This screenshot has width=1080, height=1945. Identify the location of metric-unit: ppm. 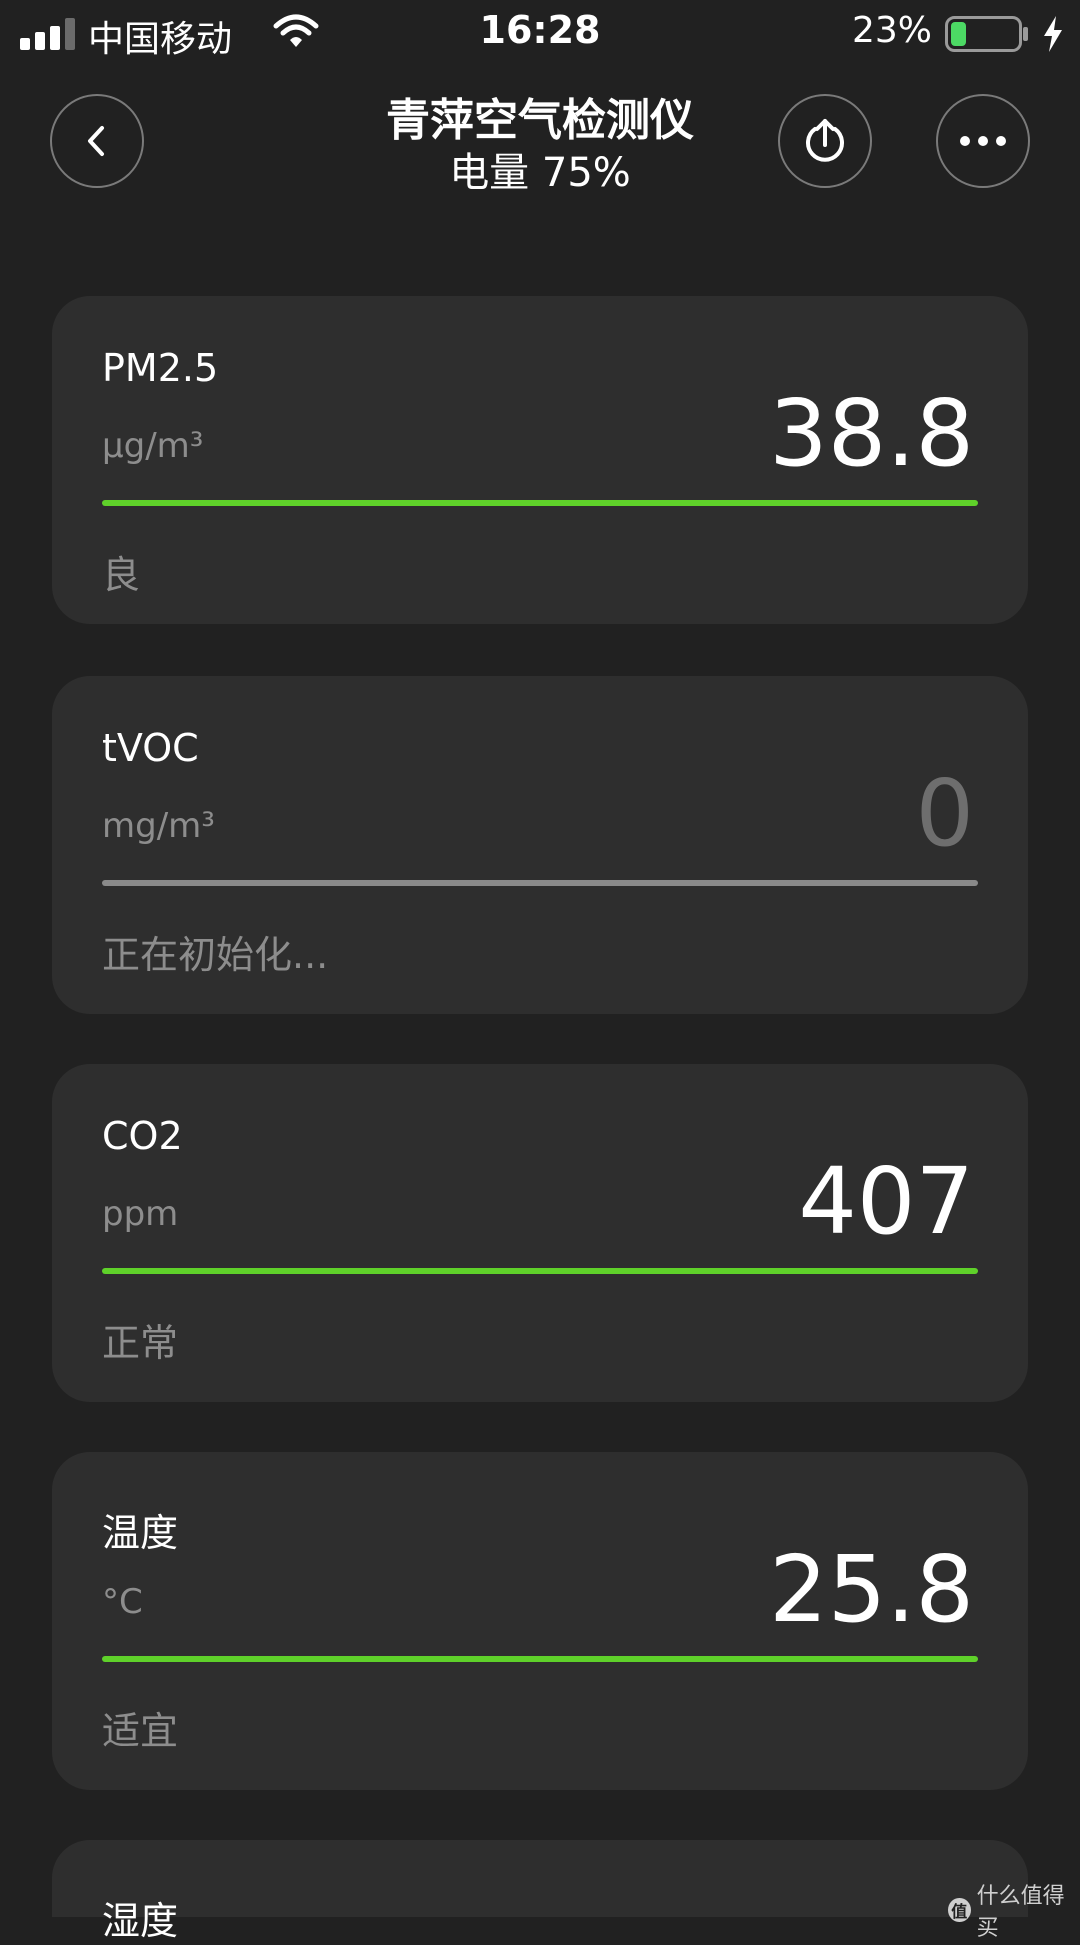
(140, 1214).